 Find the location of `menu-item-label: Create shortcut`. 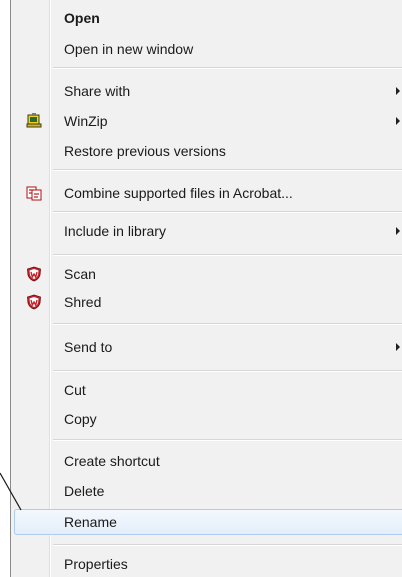

menu-item-label: Create shortcut is located at coordinates (112, 461).